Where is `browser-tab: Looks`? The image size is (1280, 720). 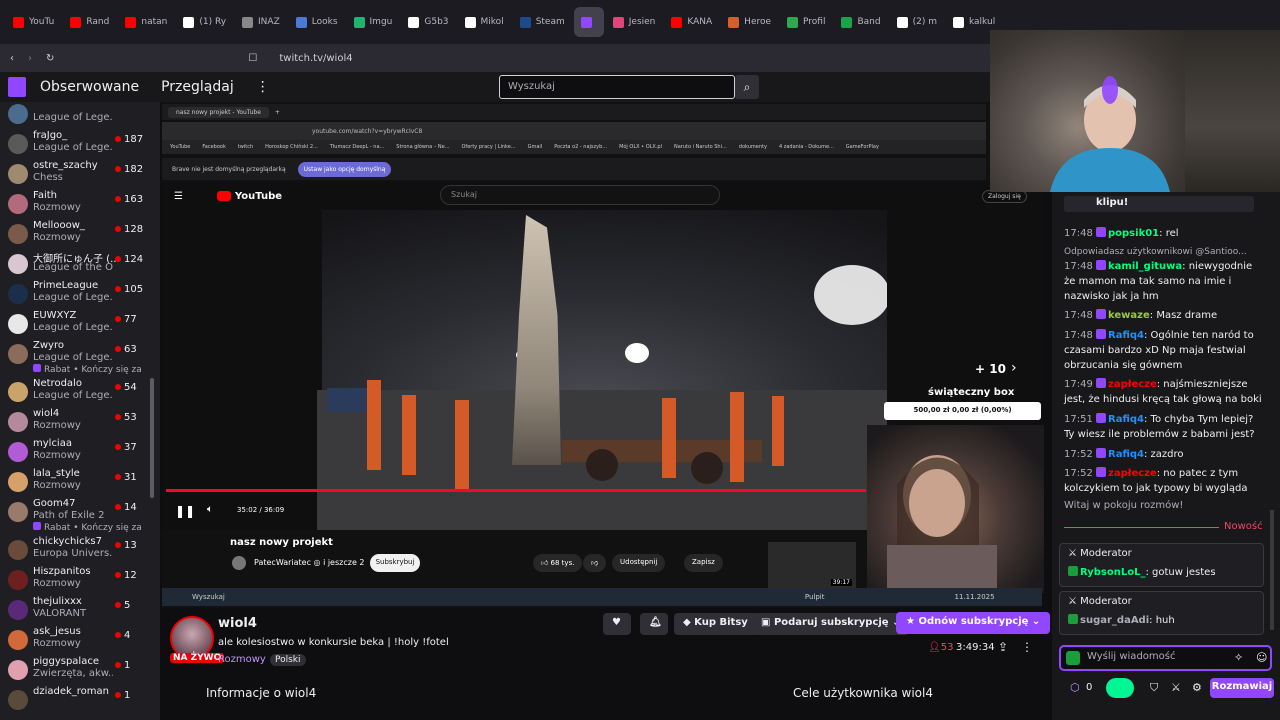 browser-tab: Looks is located at coordinates (317, 22).